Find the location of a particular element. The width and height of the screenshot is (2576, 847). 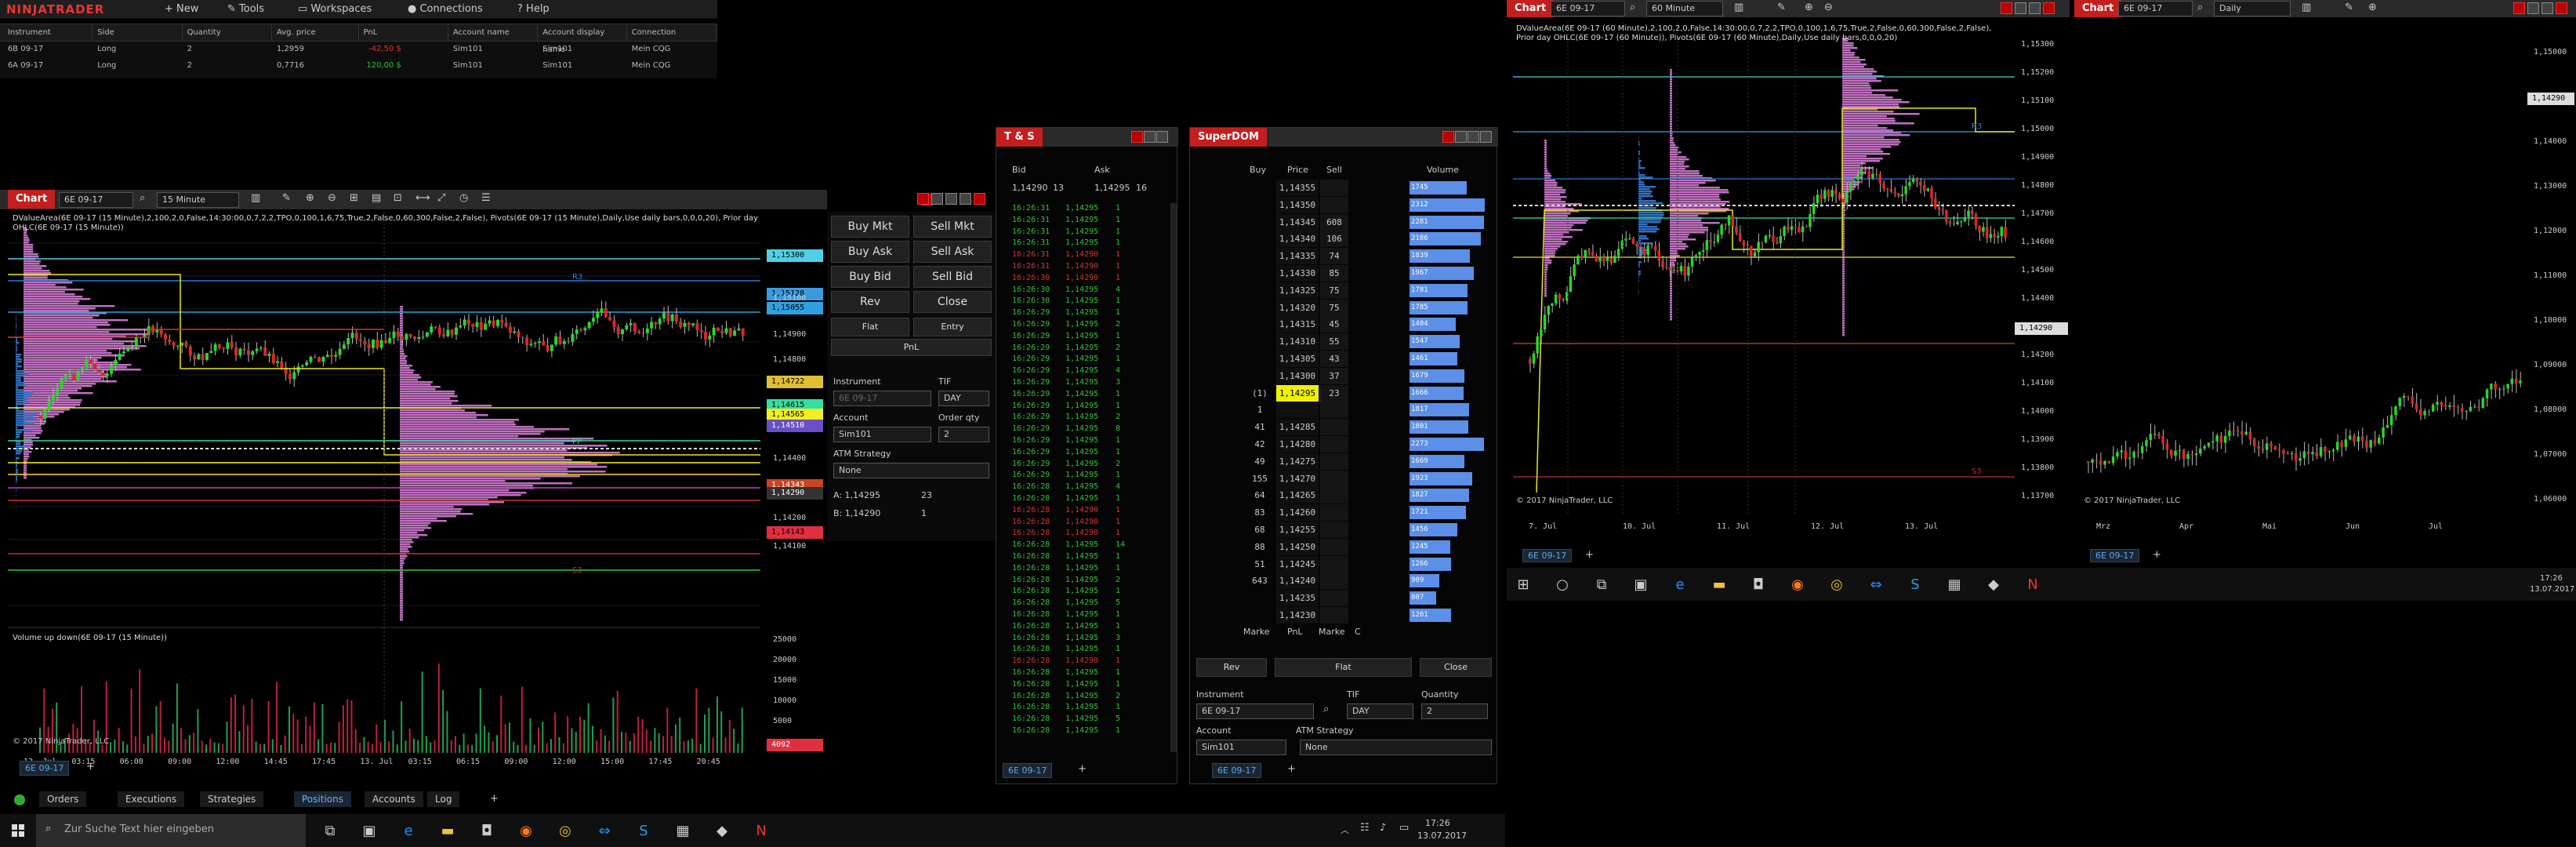

dom-cell: 1,14245 is located at coordinates (1298, 564).